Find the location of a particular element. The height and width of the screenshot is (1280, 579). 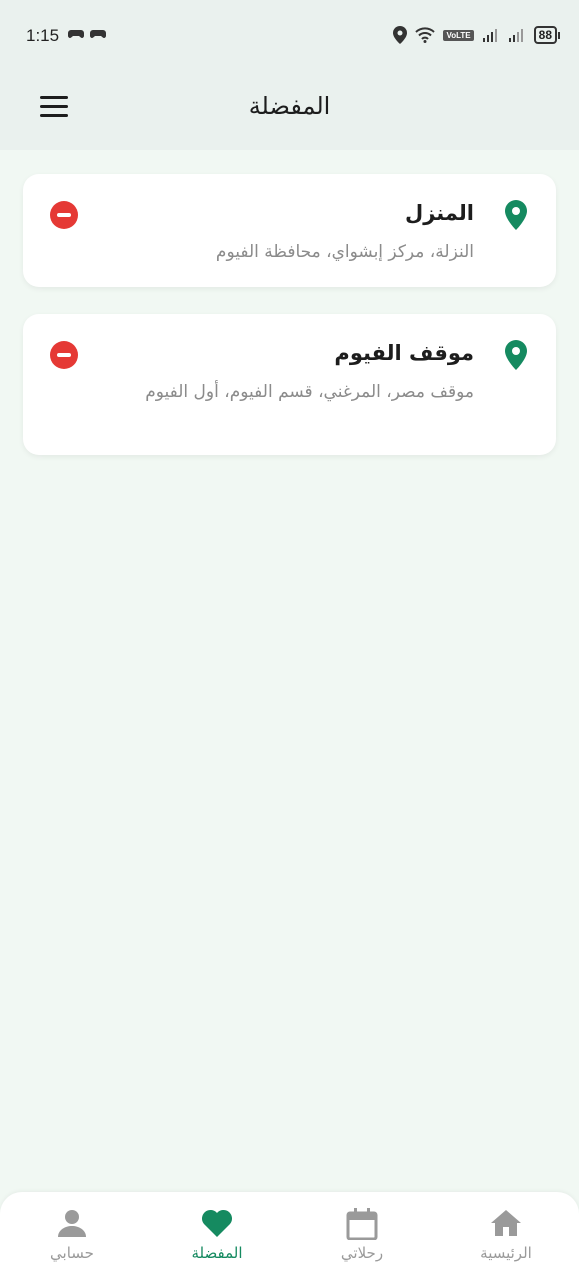

app-header: المفضلة is located at coordinates (289, 111).